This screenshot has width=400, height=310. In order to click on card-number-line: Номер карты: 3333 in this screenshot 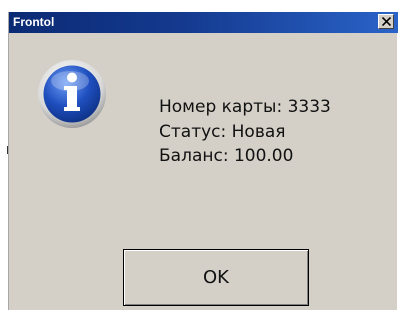, I will do `click(245, 107)`.